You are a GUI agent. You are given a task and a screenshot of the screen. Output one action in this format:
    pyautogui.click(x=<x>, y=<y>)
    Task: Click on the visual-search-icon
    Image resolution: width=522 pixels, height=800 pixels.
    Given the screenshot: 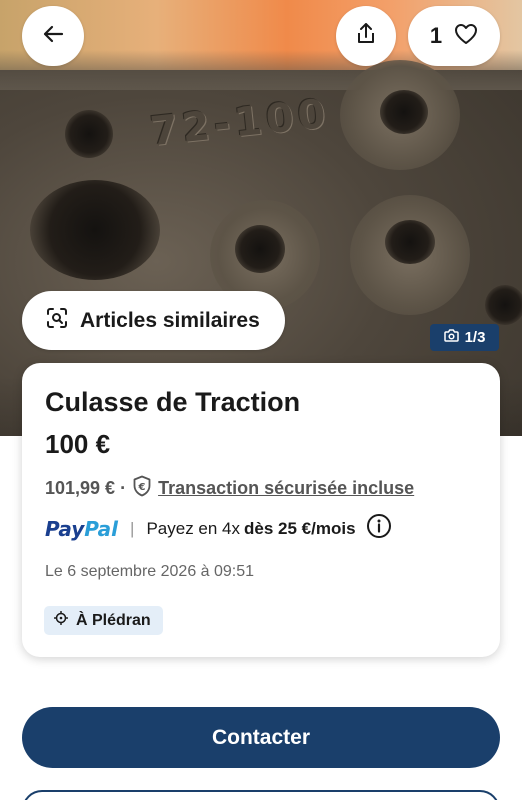 What is the action you would take?
    pyautogui.click(x=57, y=320)
    